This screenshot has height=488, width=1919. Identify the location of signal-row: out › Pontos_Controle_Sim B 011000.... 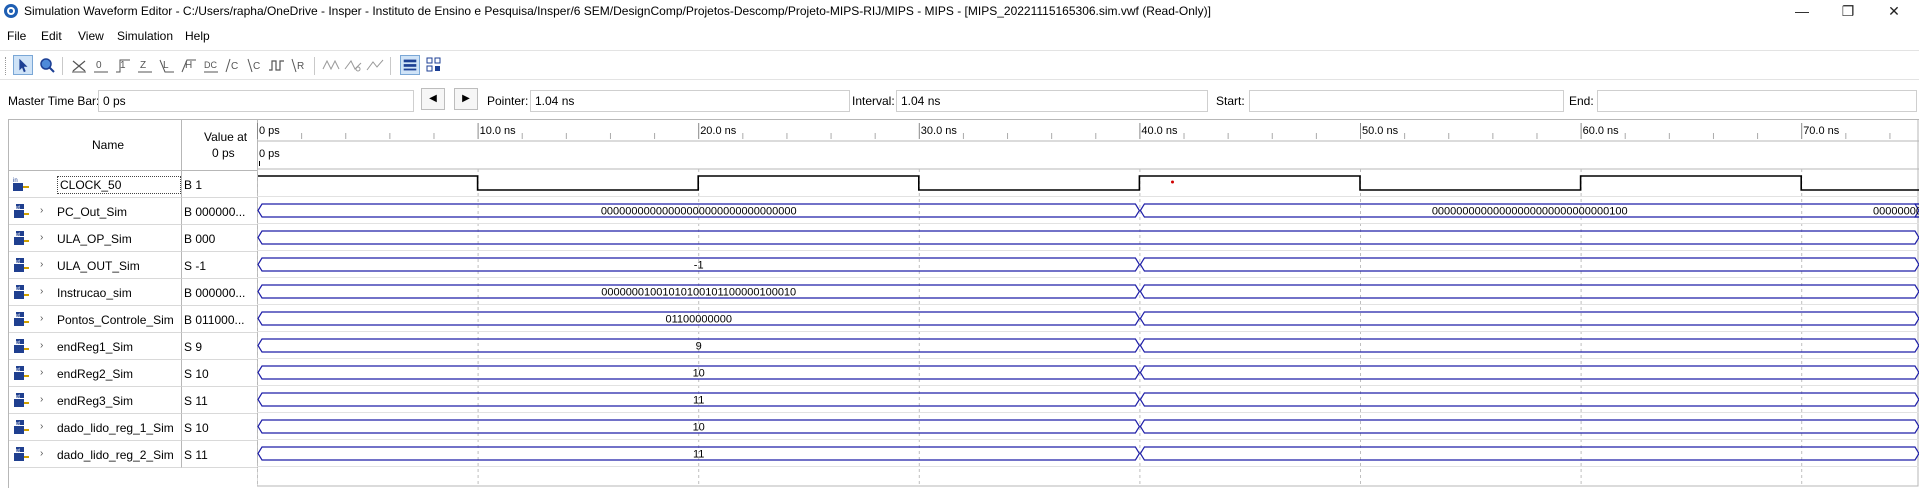
(133, 319).